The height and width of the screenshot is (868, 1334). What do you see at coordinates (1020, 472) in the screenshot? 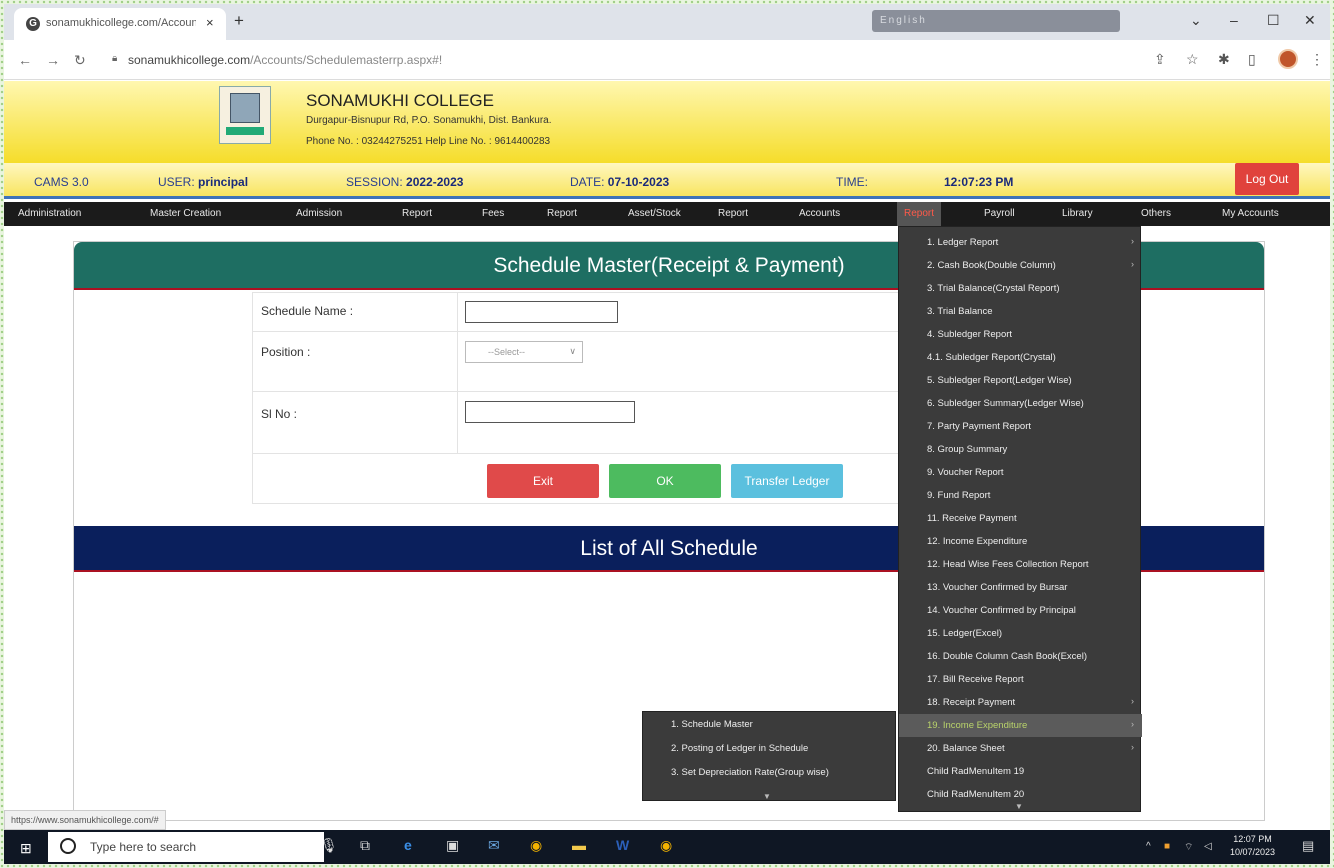
I see `report-menu-item: 9. Voucher Report` at bounding box center [1020, 472].